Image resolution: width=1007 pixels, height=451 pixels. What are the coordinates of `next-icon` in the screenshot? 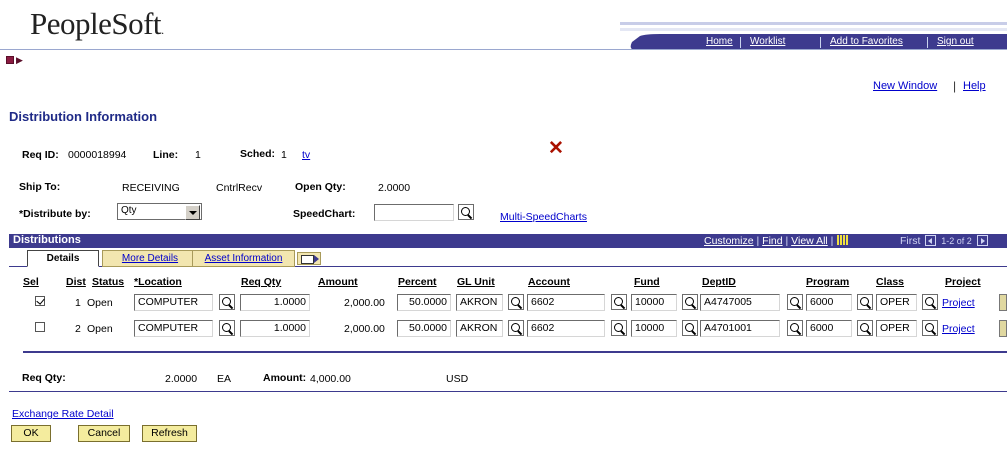 It's located at (982, 240).